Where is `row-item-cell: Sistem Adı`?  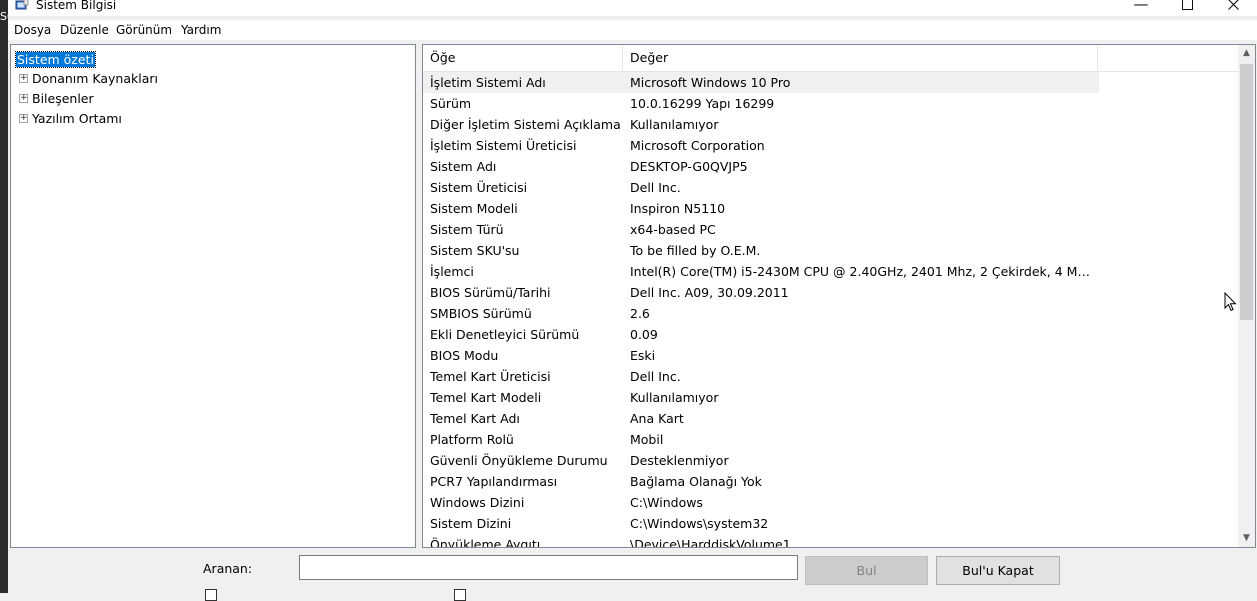 row-item-cell: Sistem Adı is located at coordinates (463, 166).